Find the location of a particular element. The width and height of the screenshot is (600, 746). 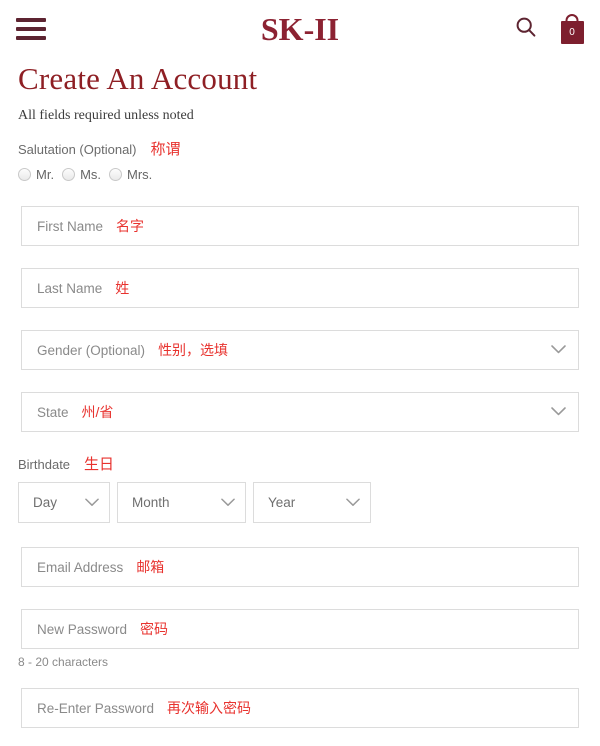

page-title: Create An Account is located at coordinates (138, 78).